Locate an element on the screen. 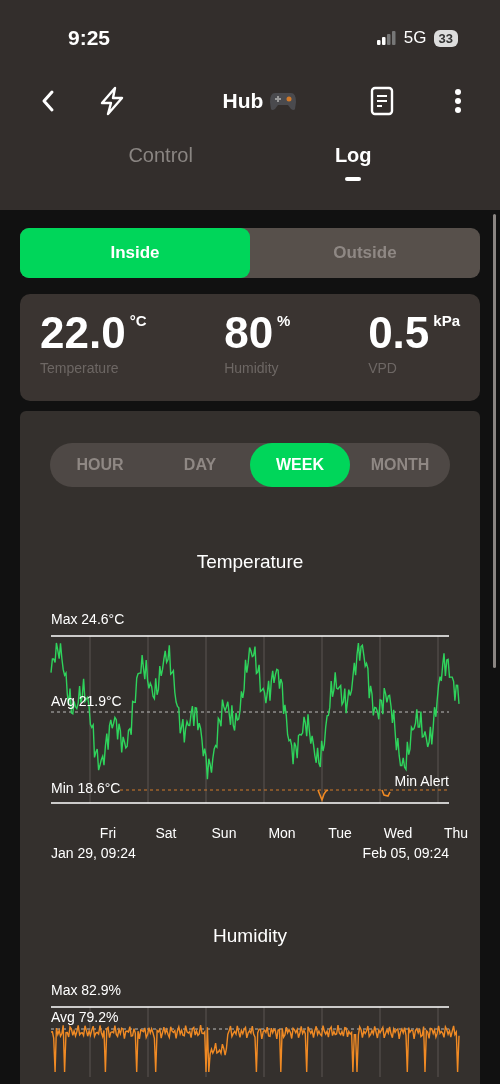 This screenshot has height=1084, width=500. location-option: Inside is located at coordinates (135, 253).